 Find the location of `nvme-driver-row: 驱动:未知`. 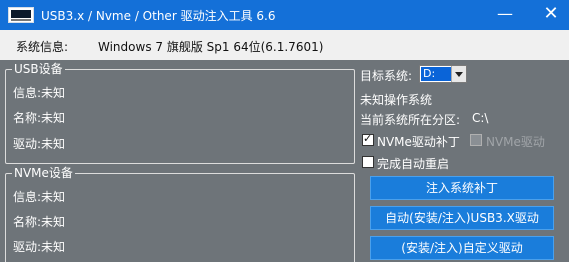

nvme-driver-row: 驱动:未知 is located at coordinates (39, 247).